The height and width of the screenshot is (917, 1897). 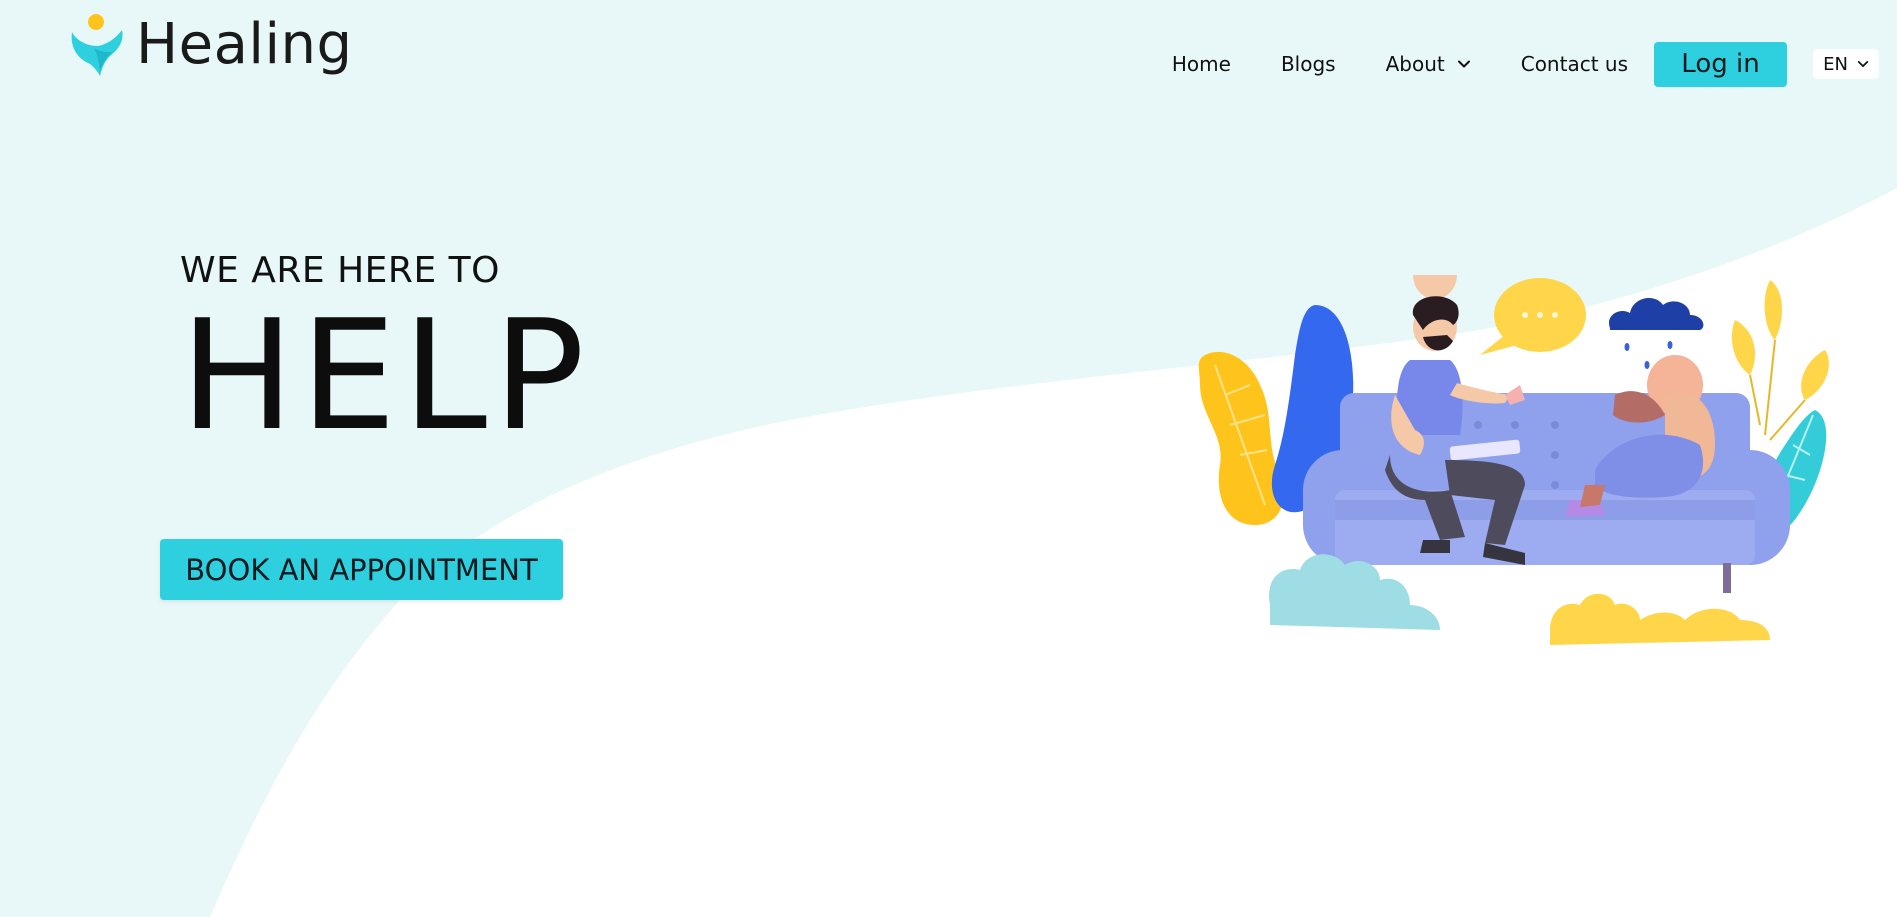 I want to click on nav-about-dropdown: About, so click(x=1428, y=64).